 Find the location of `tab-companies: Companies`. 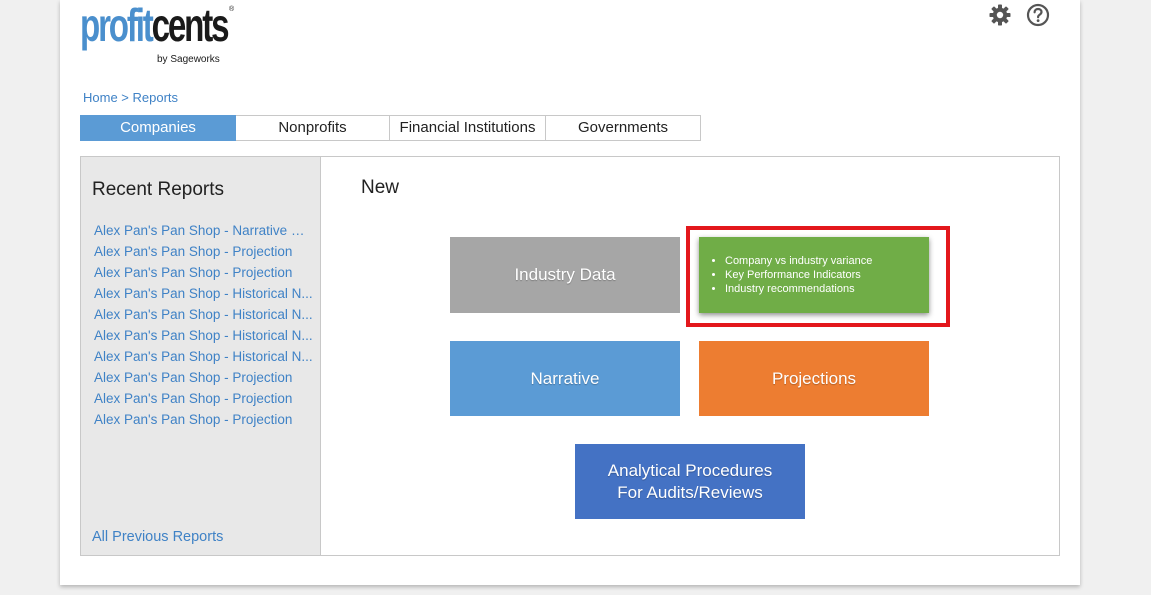

tab-companies: Companies is located at coordinates (158, 128).